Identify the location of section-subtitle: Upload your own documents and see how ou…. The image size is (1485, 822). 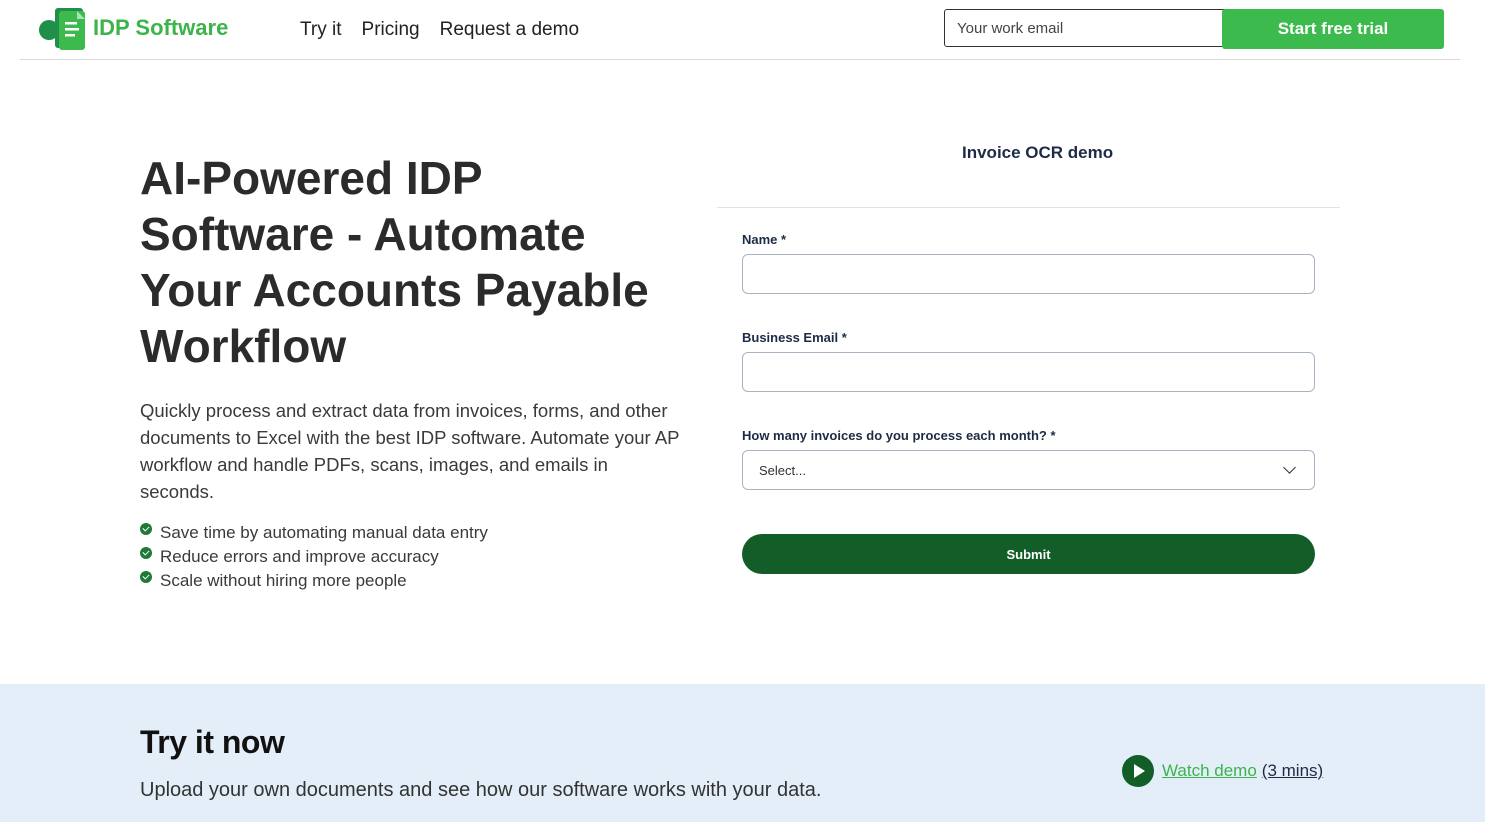
(481, 790).